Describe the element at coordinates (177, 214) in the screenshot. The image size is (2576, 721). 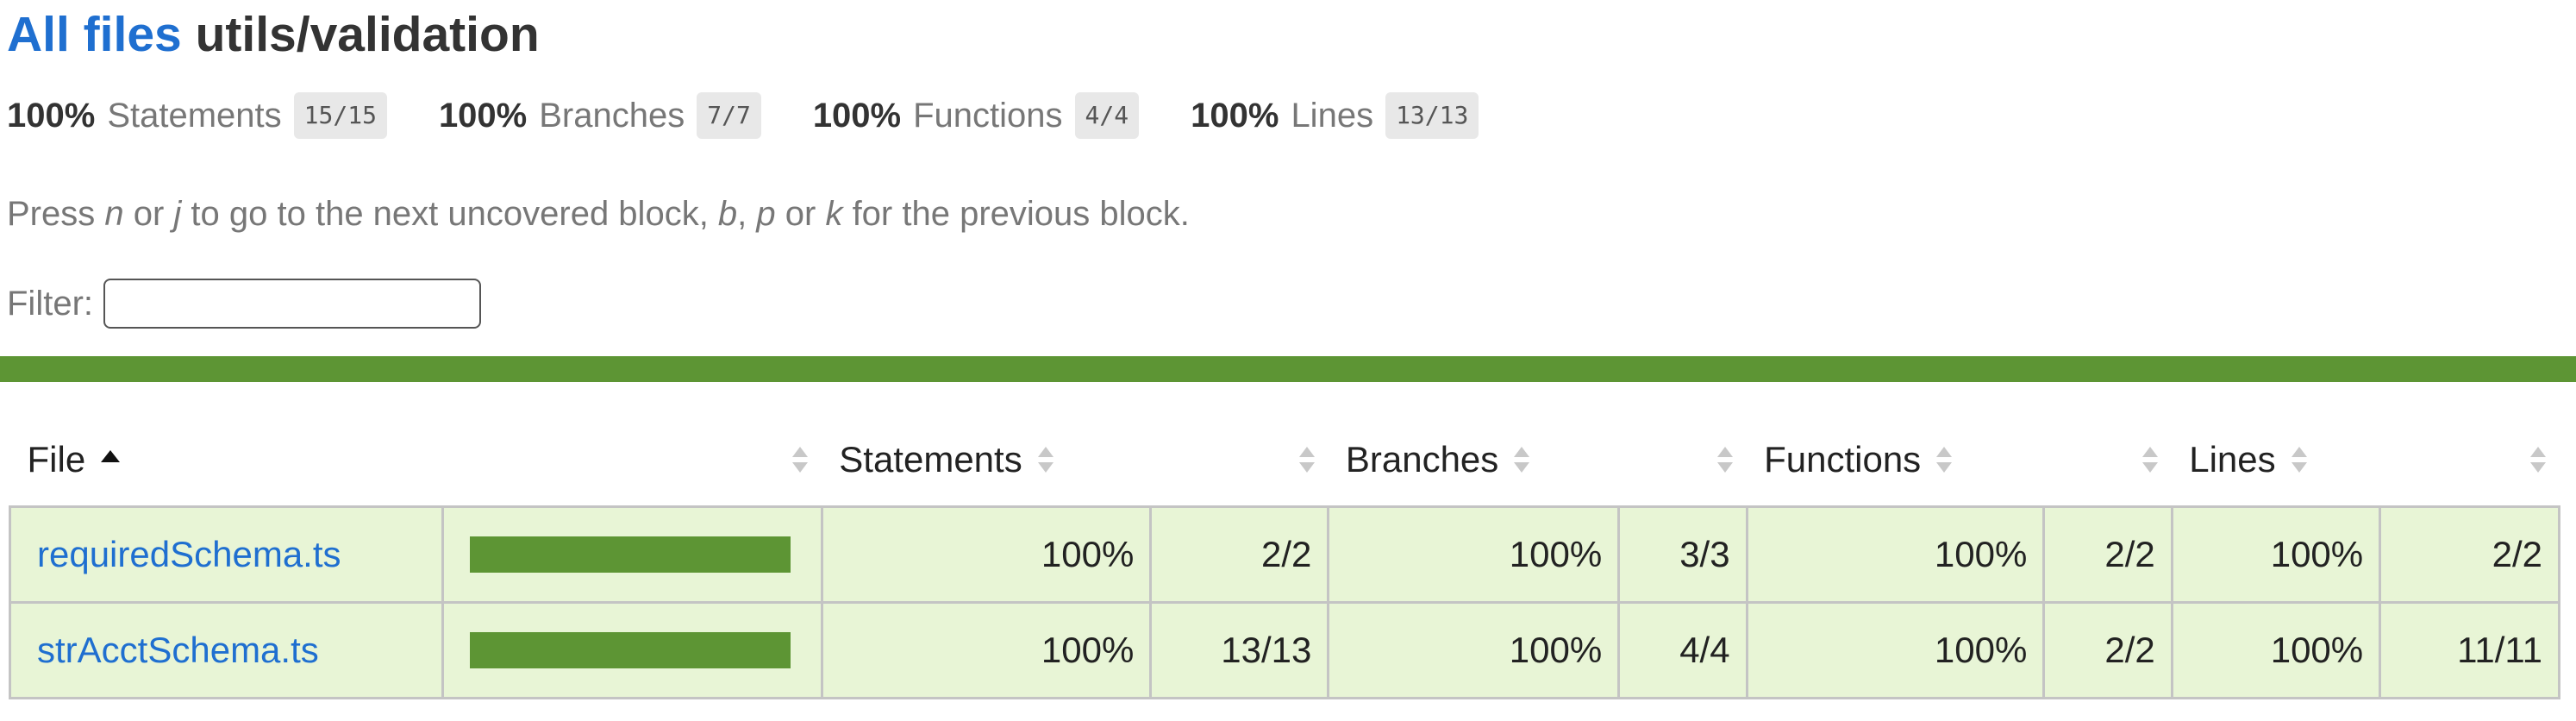
I see `key-hint: j` at that location.